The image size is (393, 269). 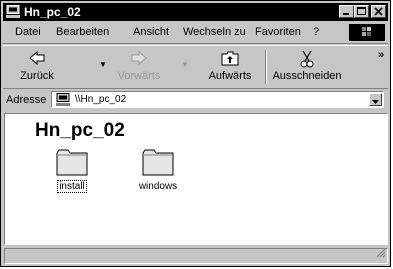 I want to click on chevron-down-icon, so click(x=375, y=102).